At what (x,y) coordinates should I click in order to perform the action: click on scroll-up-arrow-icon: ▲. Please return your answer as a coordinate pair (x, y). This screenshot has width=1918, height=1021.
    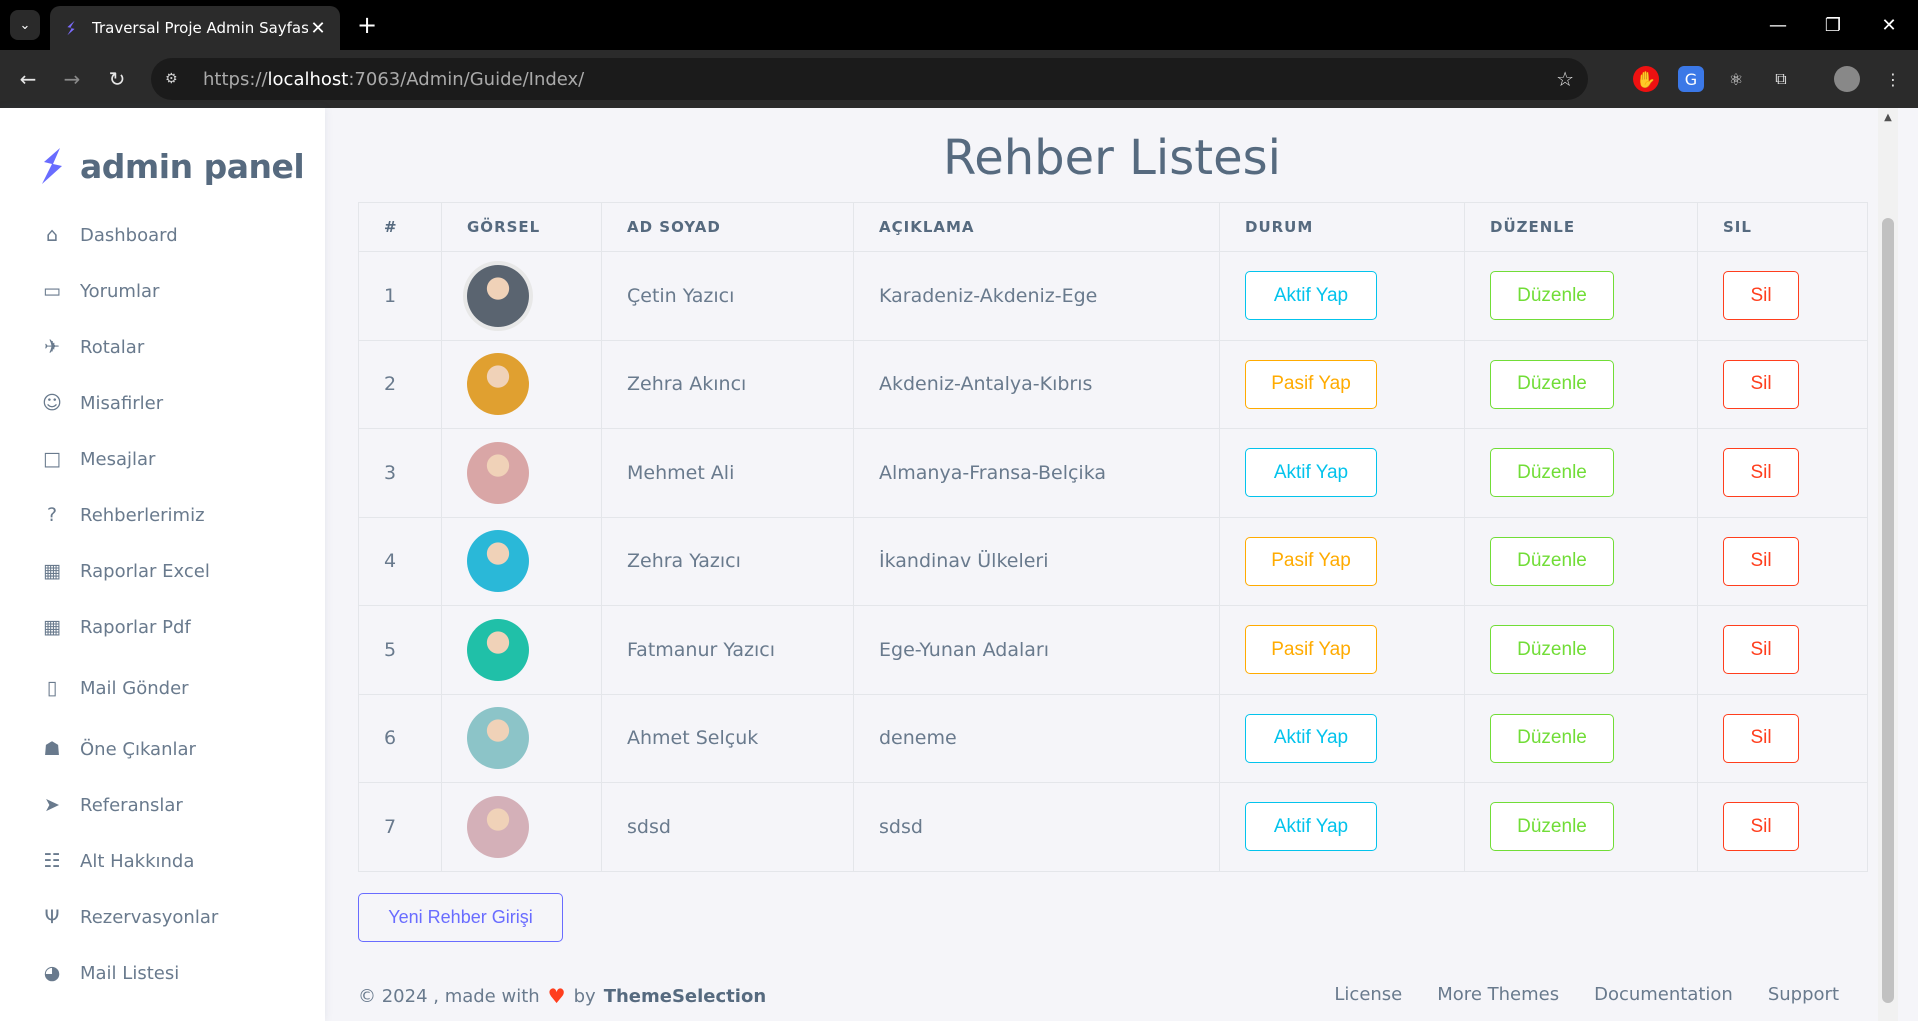
    Looking at the image, I should click on (1888, 118).